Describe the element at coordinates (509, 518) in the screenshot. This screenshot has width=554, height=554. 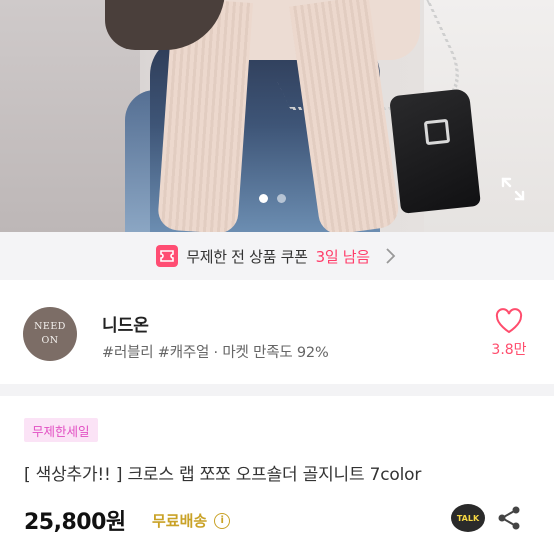
I see `share-icon` at that location.